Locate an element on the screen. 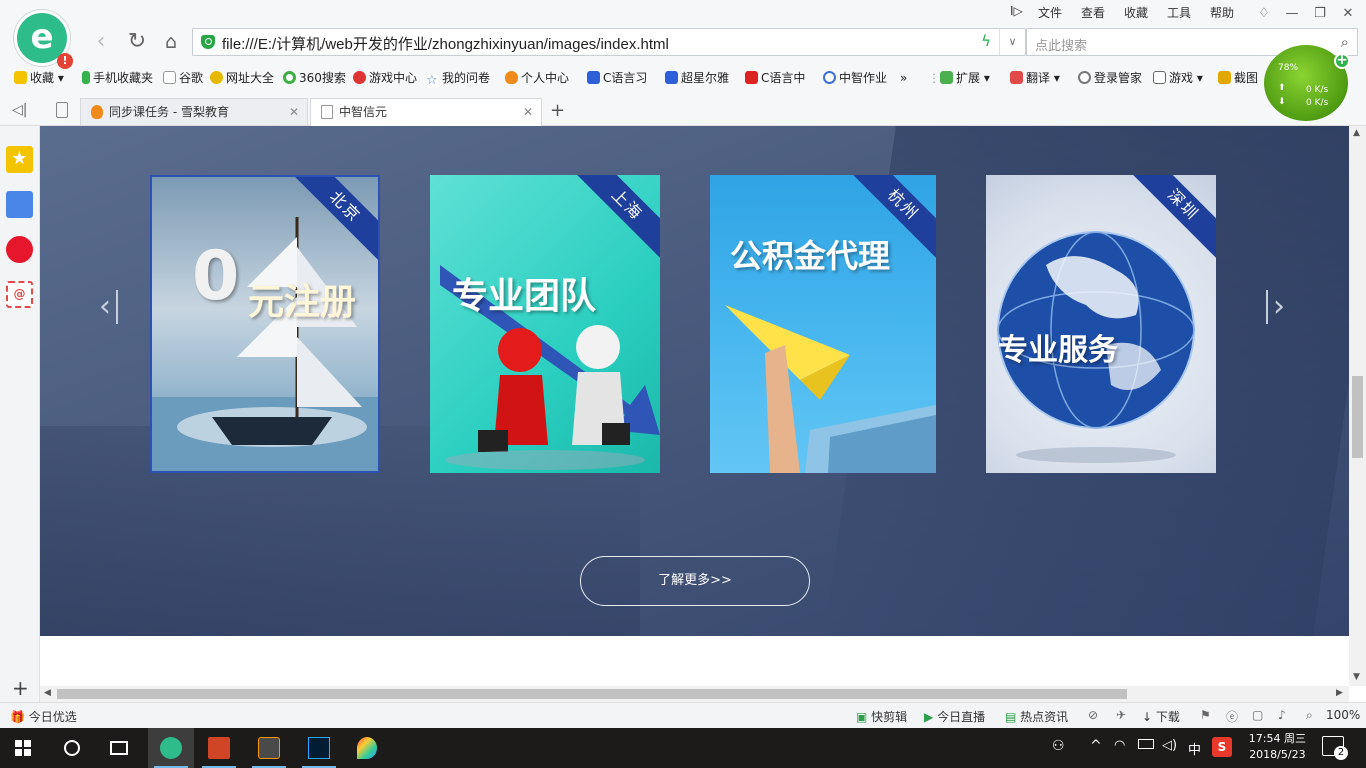  bookmark-favorites: 收藏 ▾ is located at coordinates (39, 78).